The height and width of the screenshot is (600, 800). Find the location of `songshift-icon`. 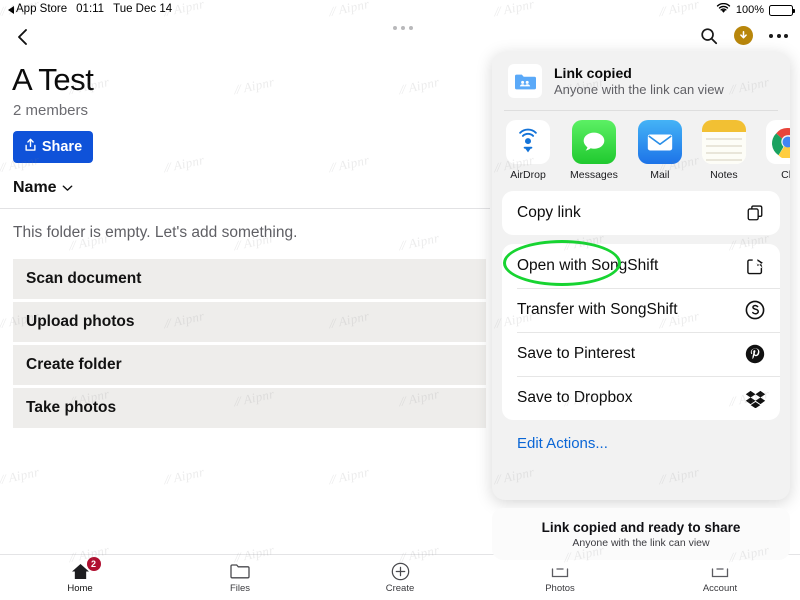

songshift-icon is located at coordinates (755, 310).